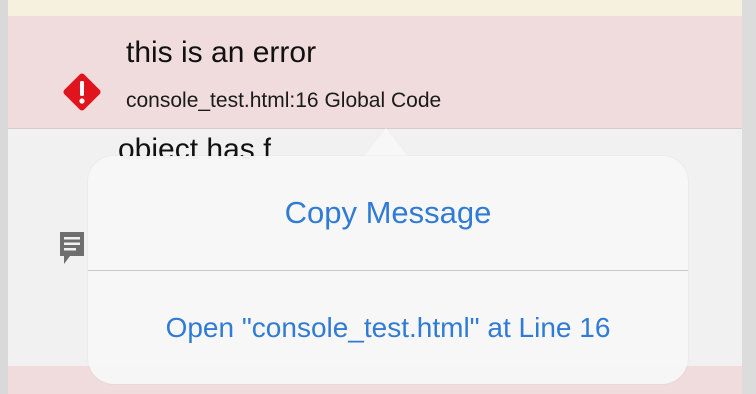 The width and height of the screenshot is (756, 394). Describe the element at coordinates (375, 8) in the screenshot. I see `warning-row-edge` at that location.